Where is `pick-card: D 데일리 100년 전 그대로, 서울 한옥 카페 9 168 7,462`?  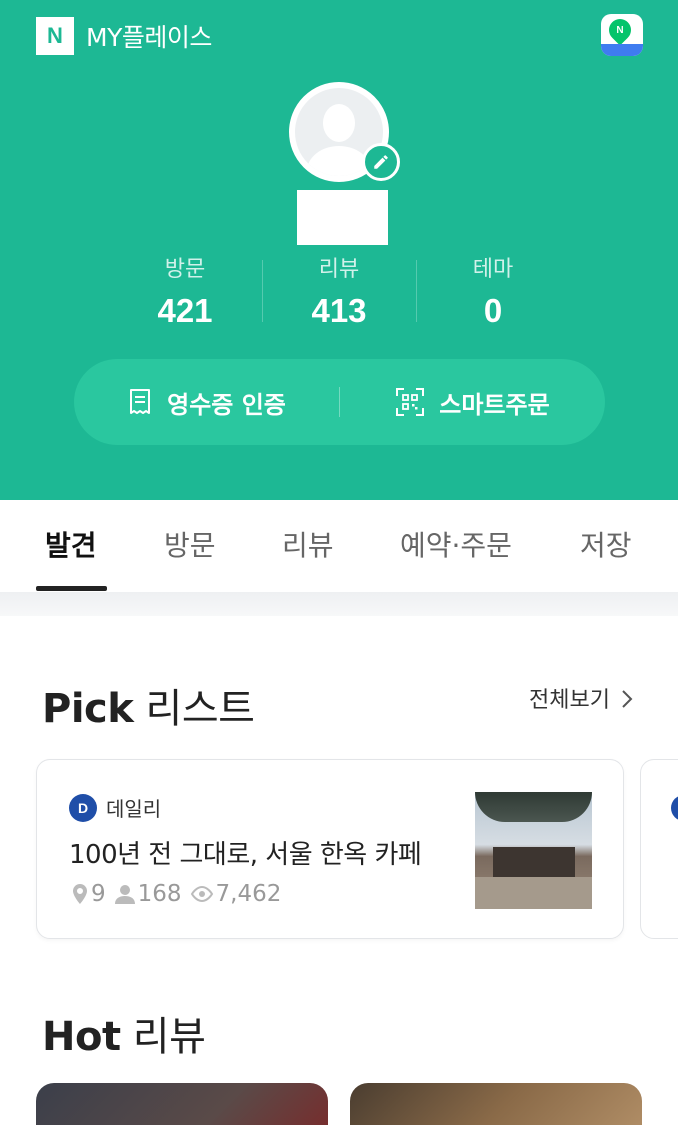 pick-card: D 데일리 100년 전 그대로, 서울 한옥 카페 9 168 7,462 is located at coordinates (330, 849).